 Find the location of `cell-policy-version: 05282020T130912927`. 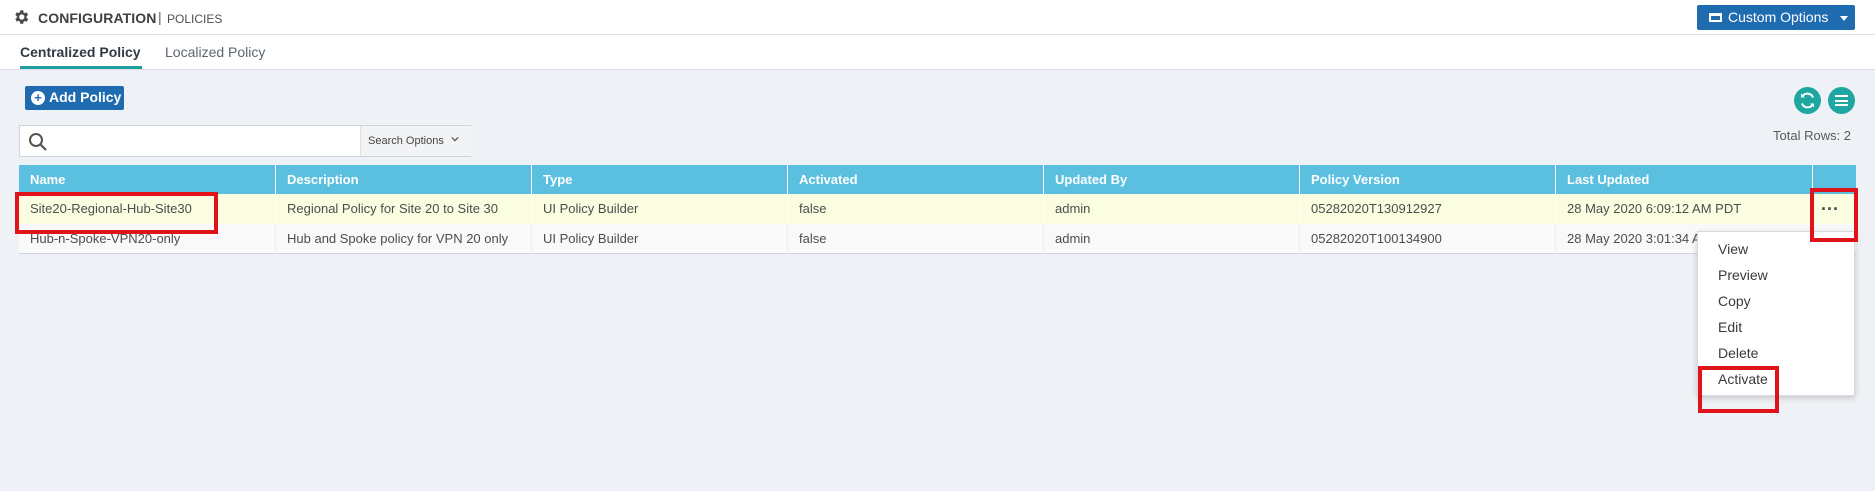

cell-policy-version: 05282020T130912927 is located at coordinates (1428, 209).